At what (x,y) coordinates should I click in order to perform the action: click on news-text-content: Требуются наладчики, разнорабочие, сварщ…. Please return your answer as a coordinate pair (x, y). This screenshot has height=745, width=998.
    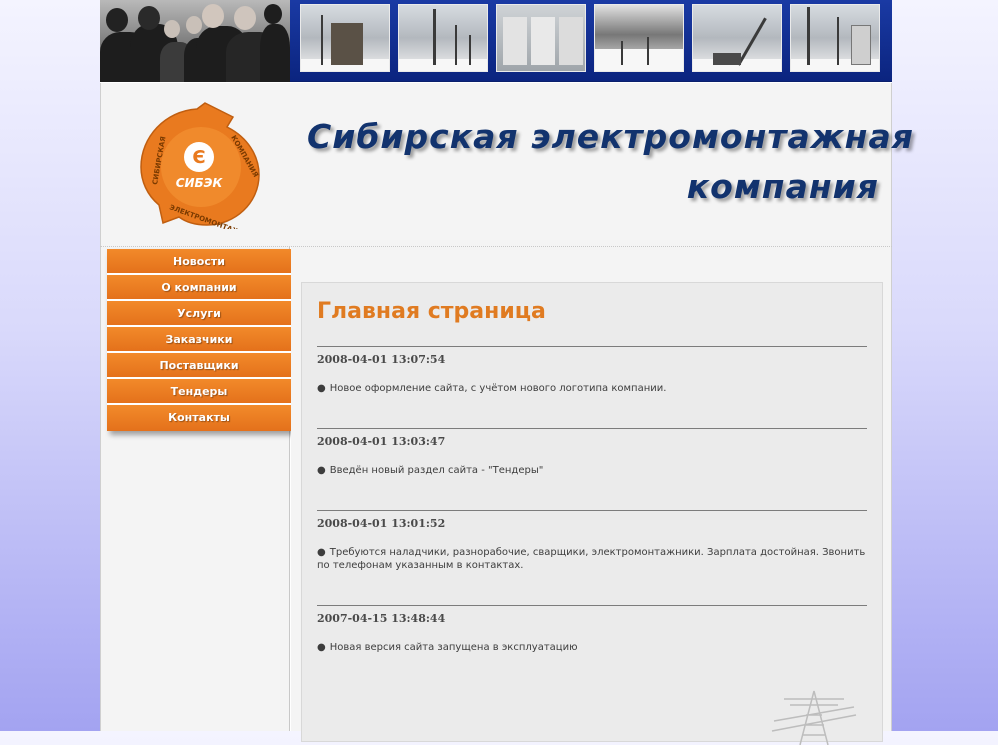
    Looking at the image, I should click on (591, 559).